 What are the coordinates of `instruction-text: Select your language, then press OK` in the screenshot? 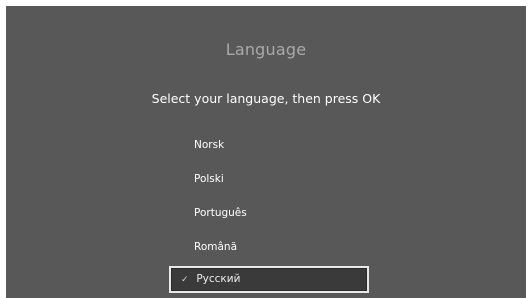 It's located at (266, 98).